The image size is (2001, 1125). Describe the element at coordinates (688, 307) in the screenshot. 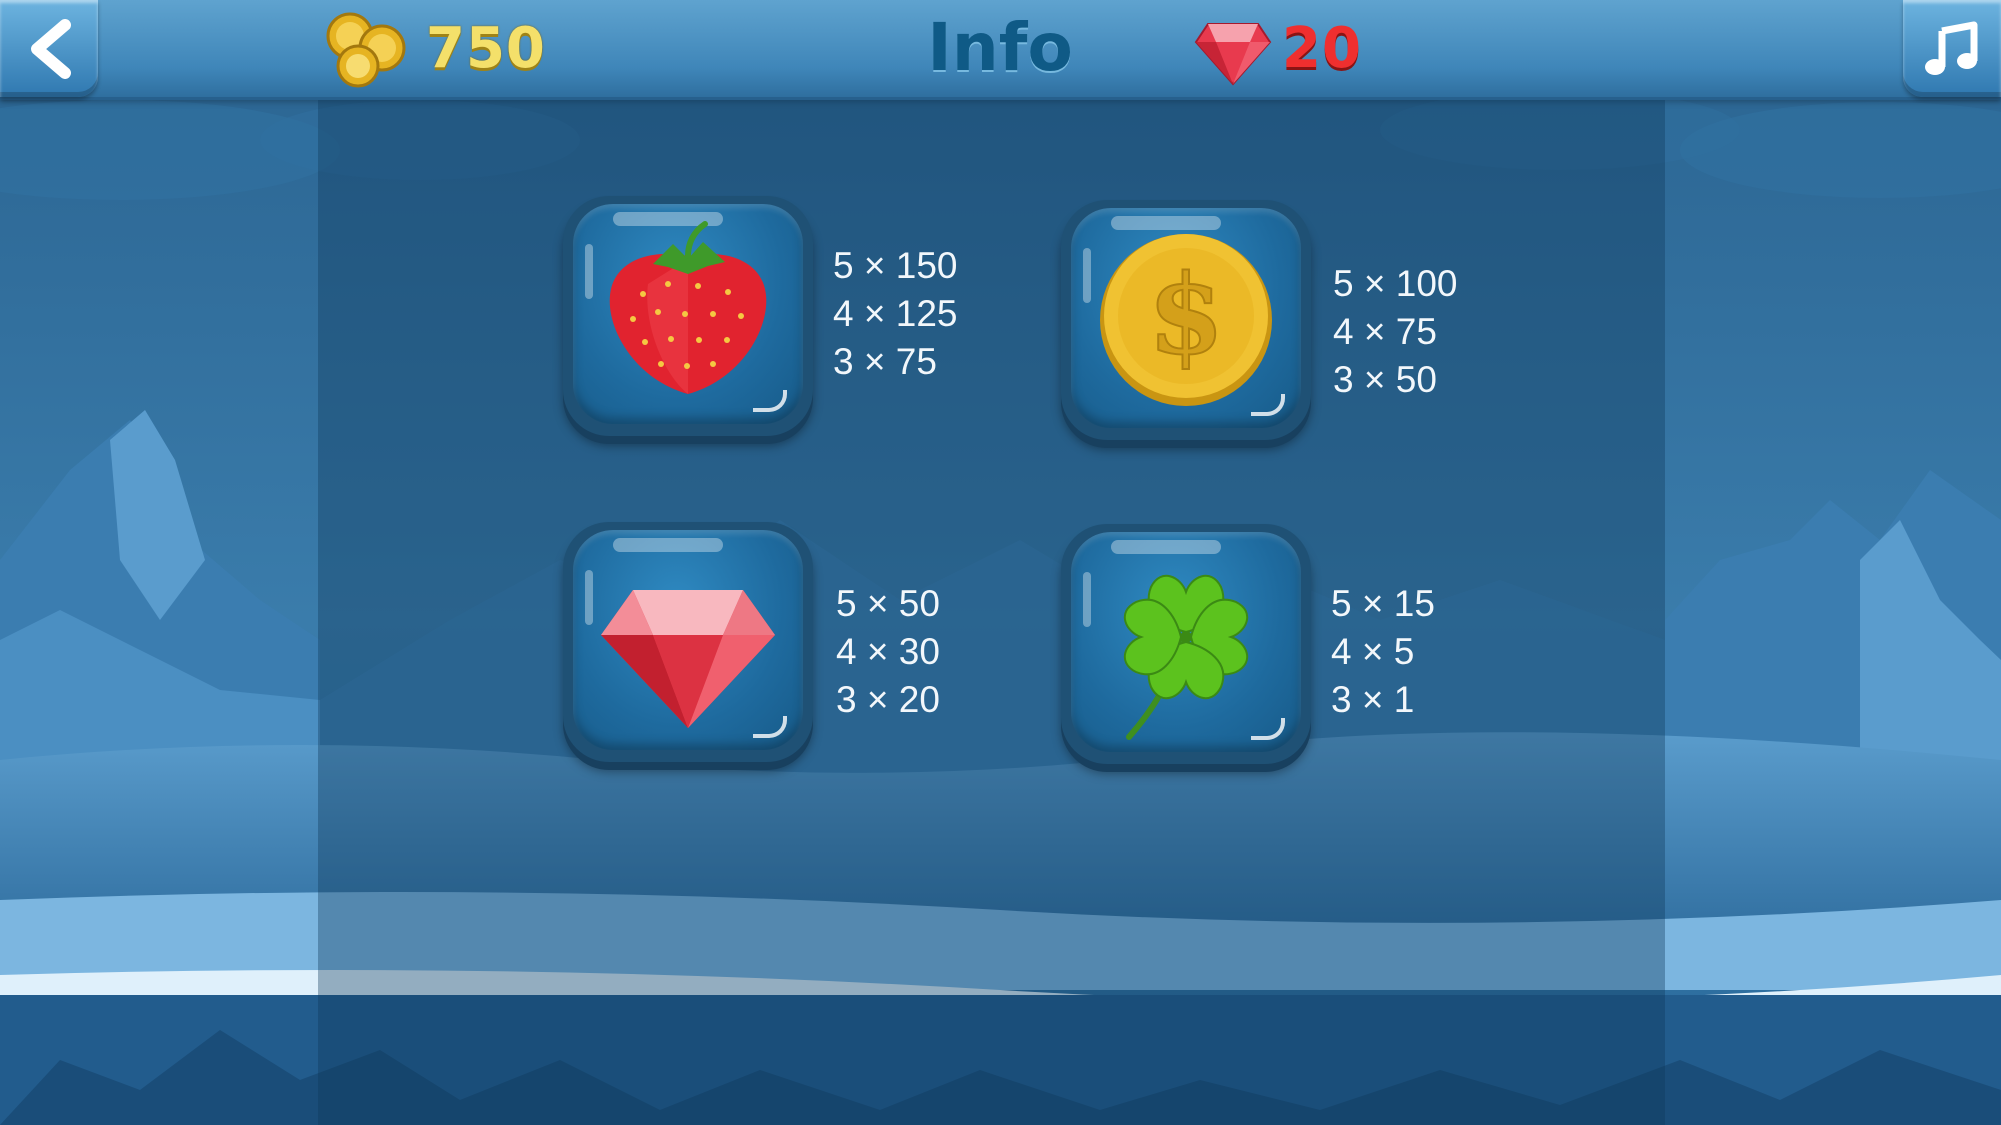

I see `strawberry-icon` at that location.